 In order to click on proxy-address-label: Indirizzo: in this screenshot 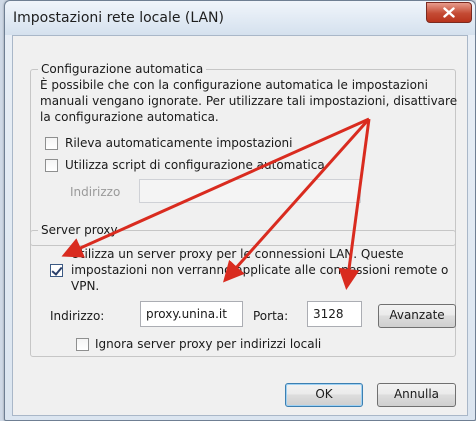, I will do `click(77, 316)`.